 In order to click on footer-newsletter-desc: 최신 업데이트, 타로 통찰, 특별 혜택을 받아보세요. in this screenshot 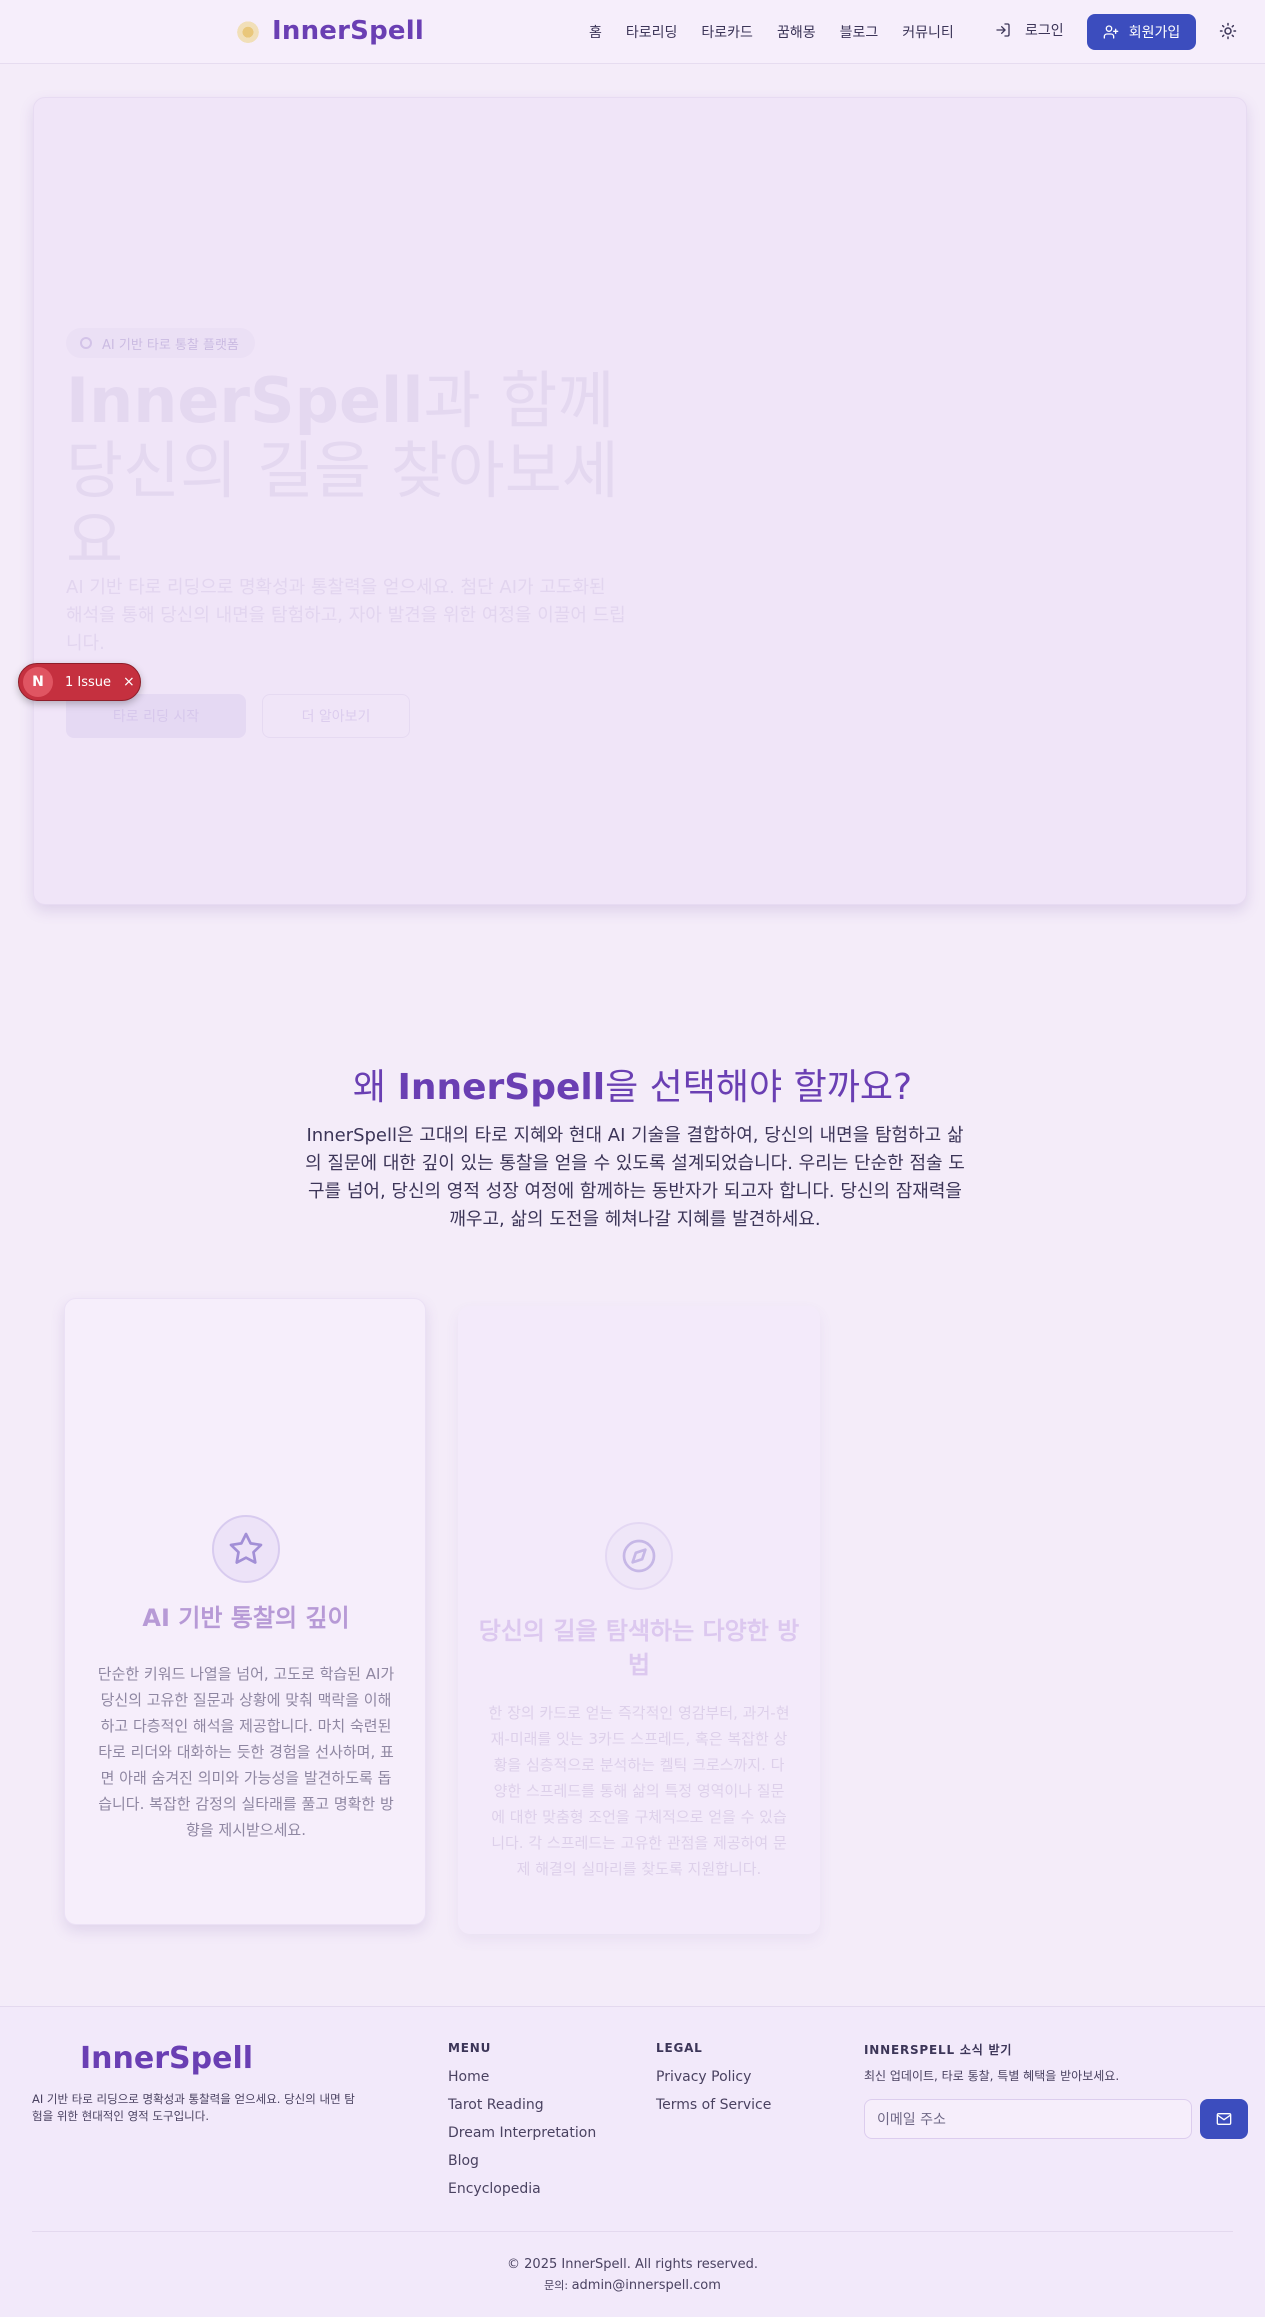, I will do `click(992, 2076)`.